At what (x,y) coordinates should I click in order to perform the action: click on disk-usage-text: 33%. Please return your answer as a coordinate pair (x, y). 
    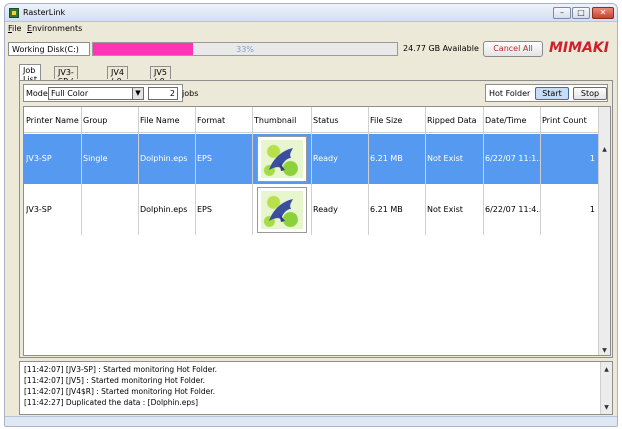
    Looking at the image, I should click on (245, 49).